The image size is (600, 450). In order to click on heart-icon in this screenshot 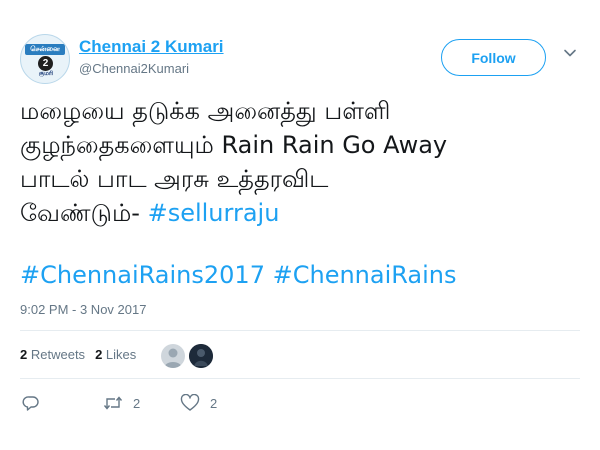, I will do `click(190, 402)`.